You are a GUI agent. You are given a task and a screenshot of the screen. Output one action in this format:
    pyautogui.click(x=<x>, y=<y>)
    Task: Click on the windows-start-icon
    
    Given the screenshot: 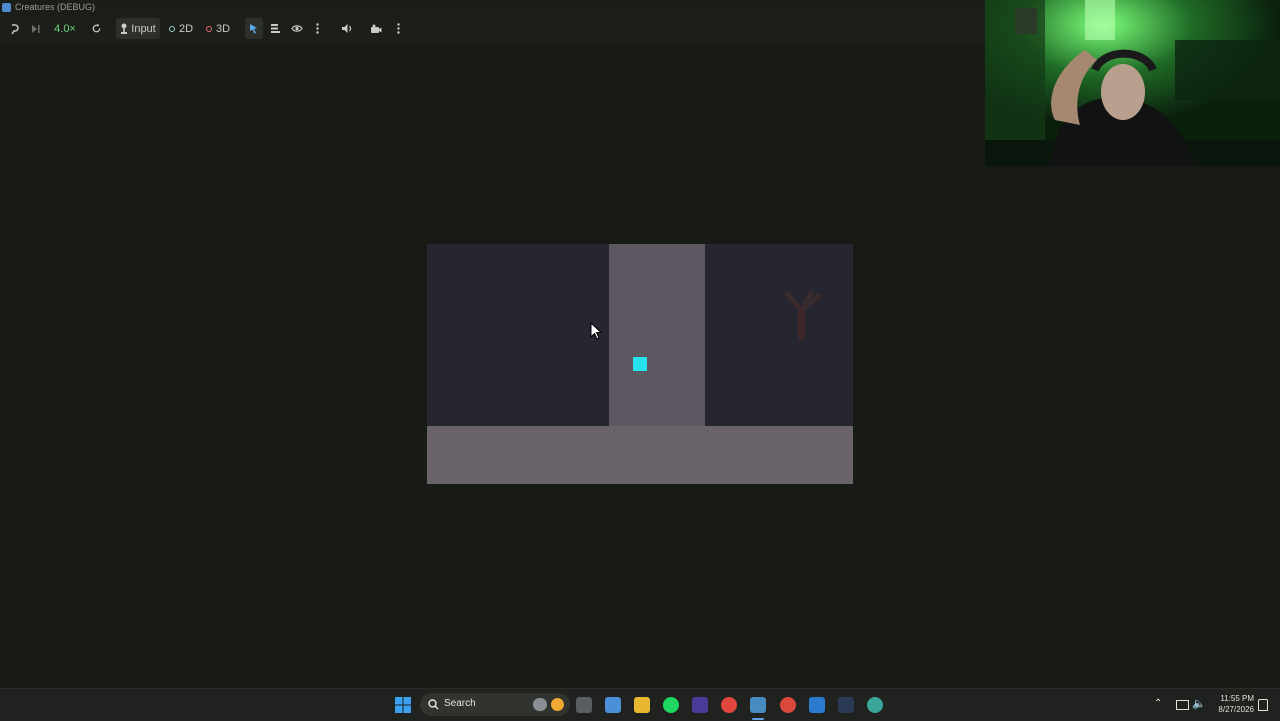 What is the action you would take?
    pyautogui.click(x=403, y=705)
    